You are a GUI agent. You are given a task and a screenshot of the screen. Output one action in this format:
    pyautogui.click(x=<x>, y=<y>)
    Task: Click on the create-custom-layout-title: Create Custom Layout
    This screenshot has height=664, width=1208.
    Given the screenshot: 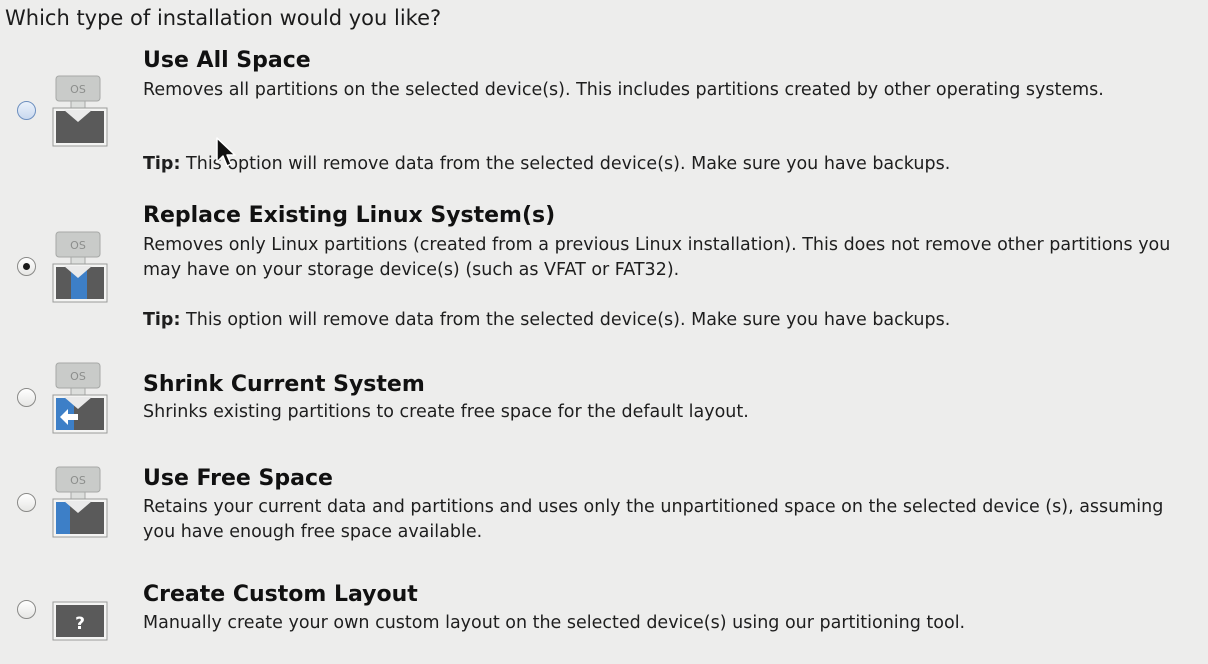 What is the action you would take?
    pyautogui.click(x=280, y=594)
    